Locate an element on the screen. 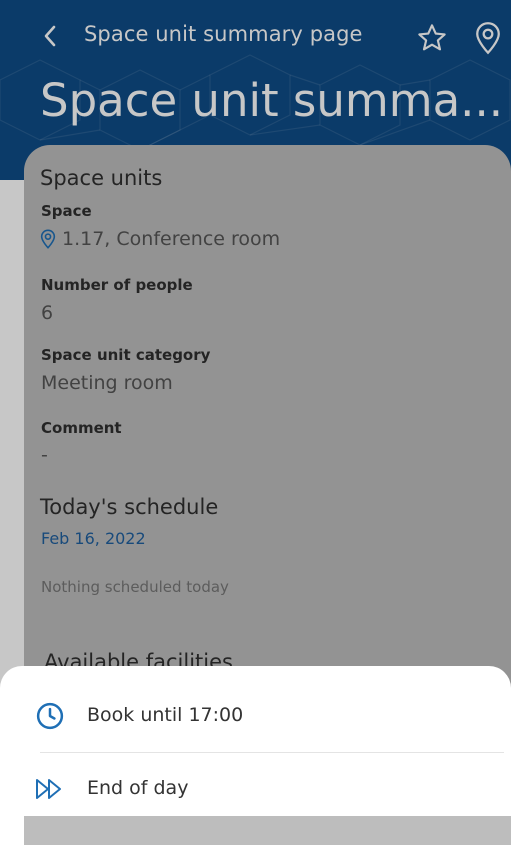  space-units-heading: Space units is located at coordinates (101, 178).